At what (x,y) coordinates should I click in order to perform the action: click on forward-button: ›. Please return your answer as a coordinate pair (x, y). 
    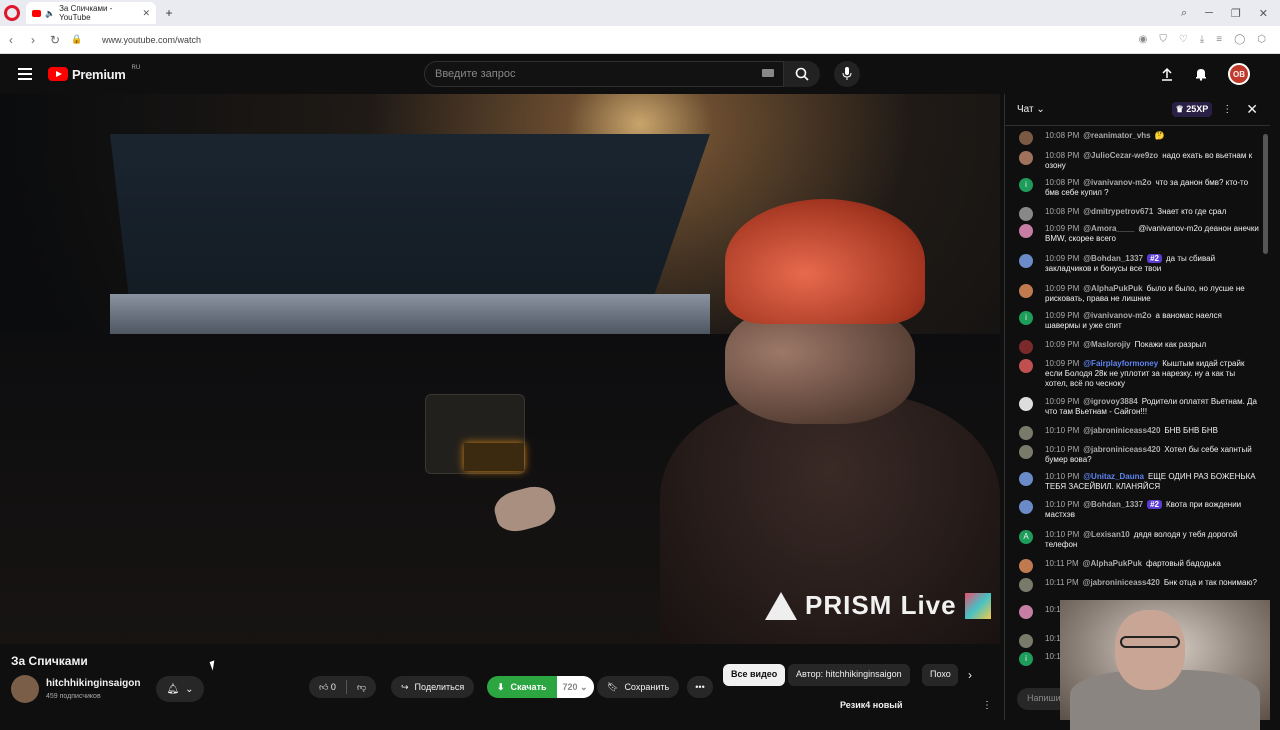
    Looking at the image, I should click on (33, 40).